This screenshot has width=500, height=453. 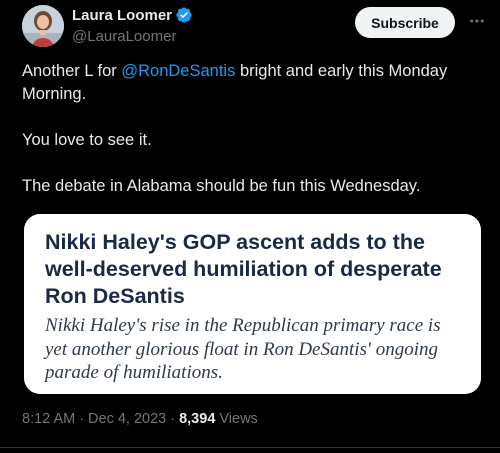 I want to click on post-meta: 8:12 AM · Dec 4, 2023 · 8,394 Views, so click(x=140, y=419).